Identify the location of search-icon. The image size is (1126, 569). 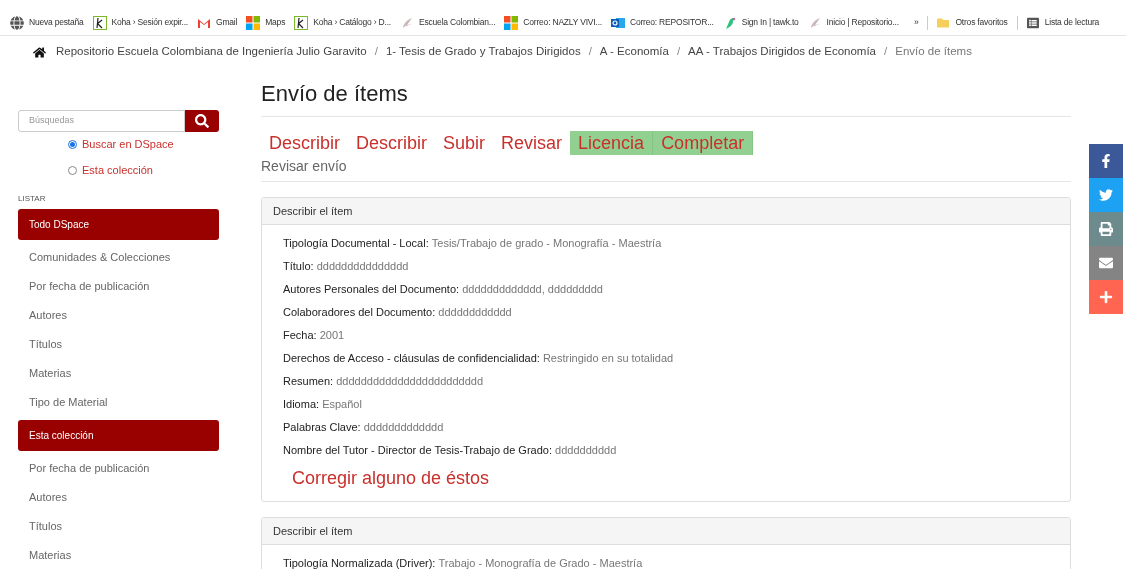
(202, 121).